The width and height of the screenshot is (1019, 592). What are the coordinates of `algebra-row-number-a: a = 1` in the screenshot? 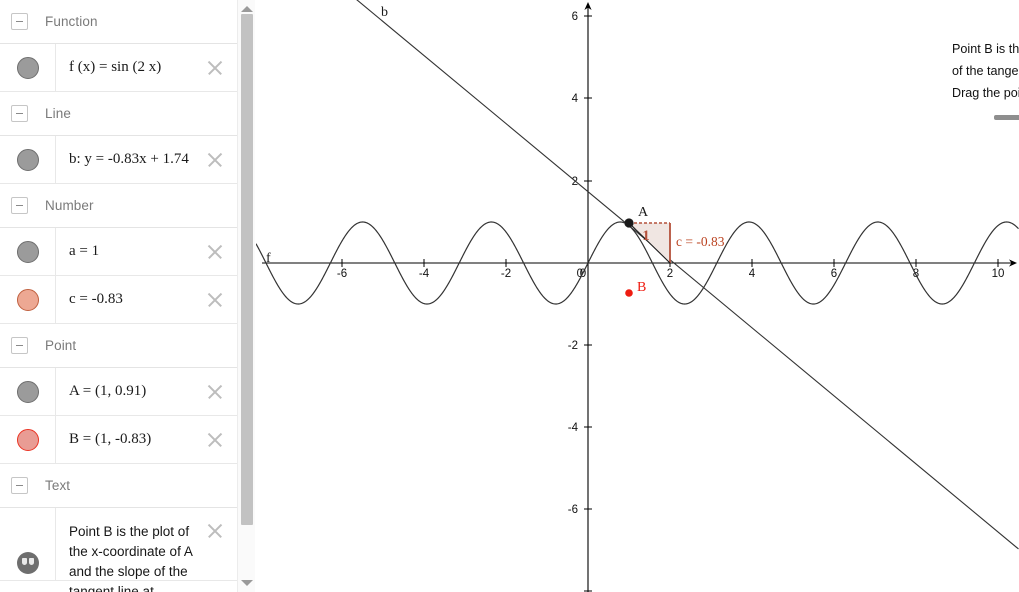 It's located at (118, 252).